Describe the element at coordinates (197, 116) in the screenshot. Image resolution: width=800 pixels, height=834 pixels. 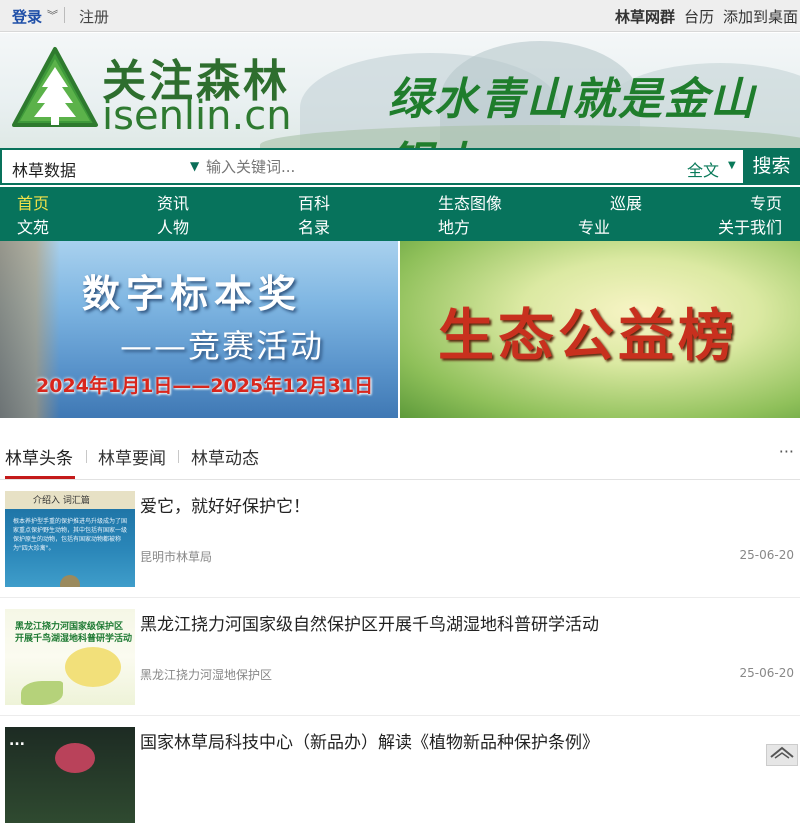
I see `brand-name-en: isenlin.cn` at that location.